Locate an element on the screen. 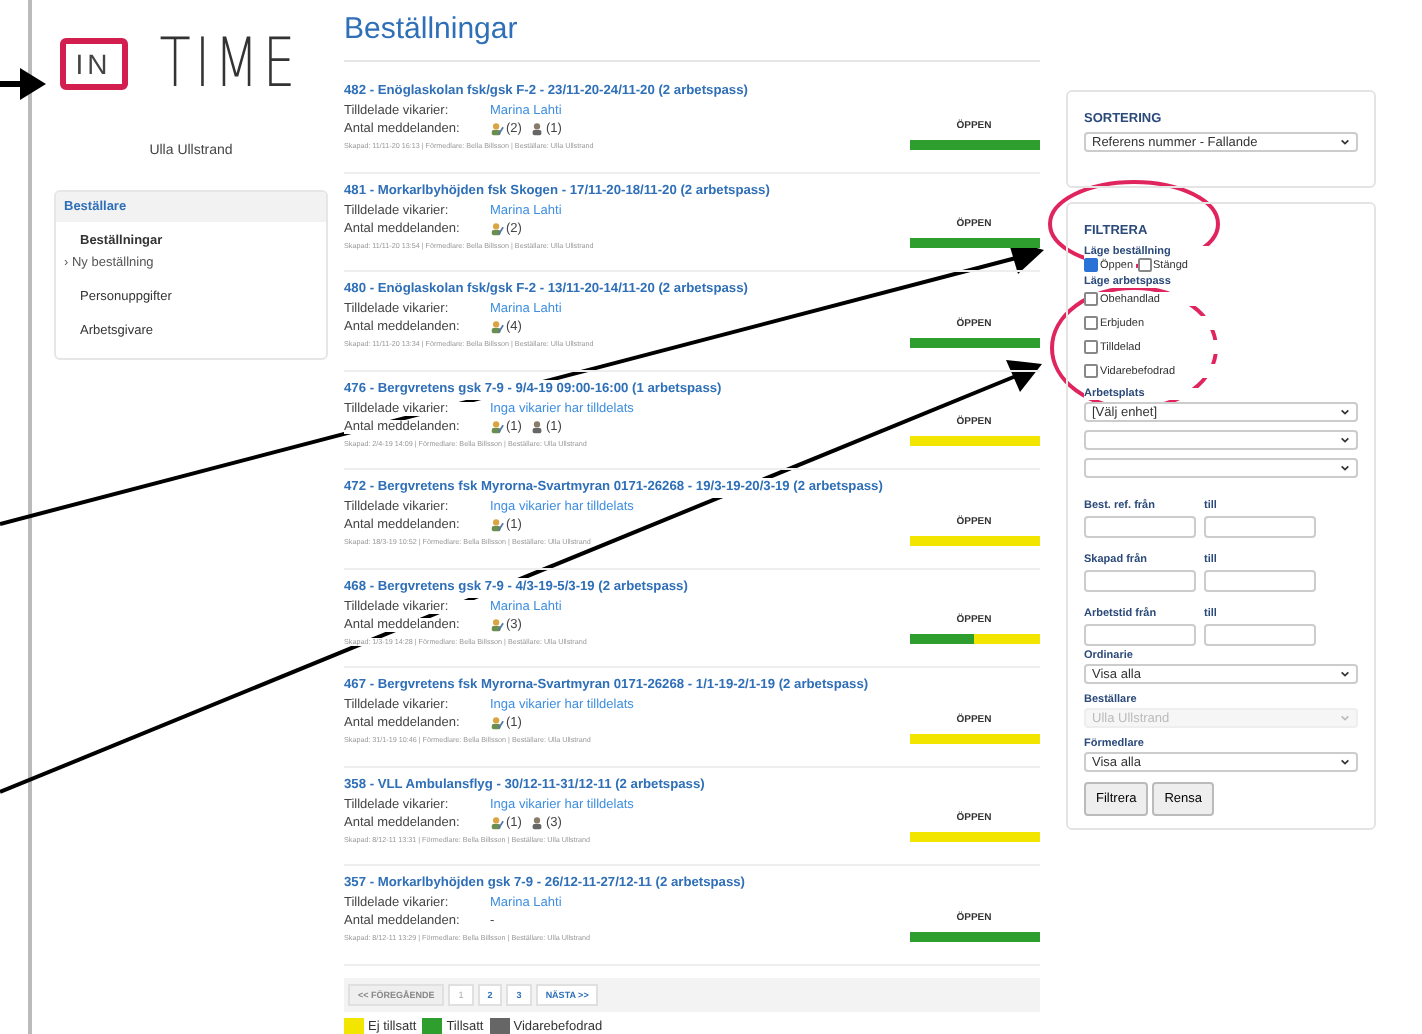  annotation-arrow is located at coordinates (23, 84).